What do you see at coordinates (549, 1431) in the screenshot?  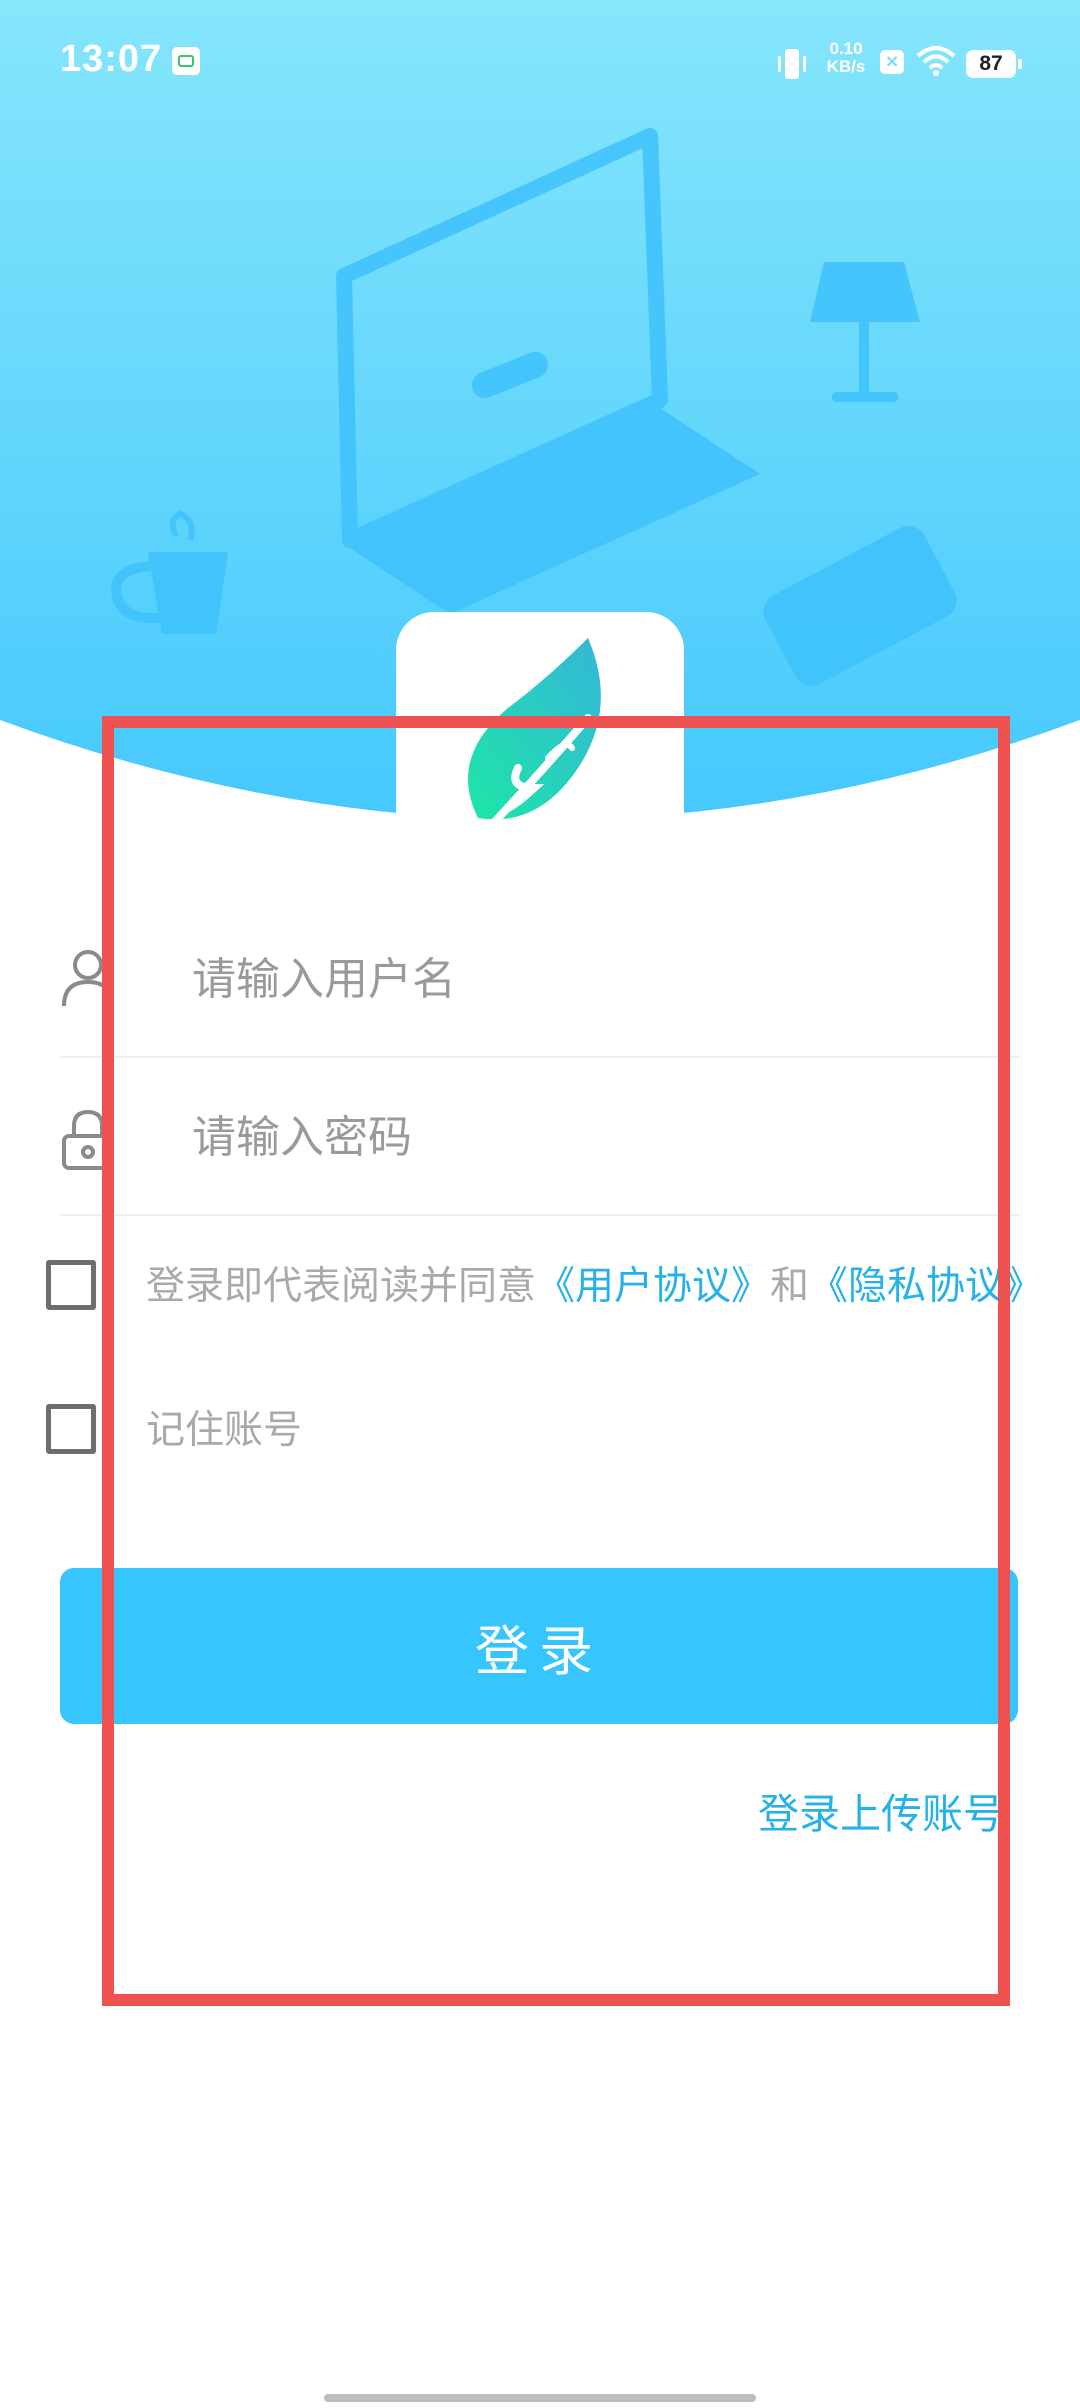 I see `remember-row: 记住账号` at bounding box center [549, 1431].